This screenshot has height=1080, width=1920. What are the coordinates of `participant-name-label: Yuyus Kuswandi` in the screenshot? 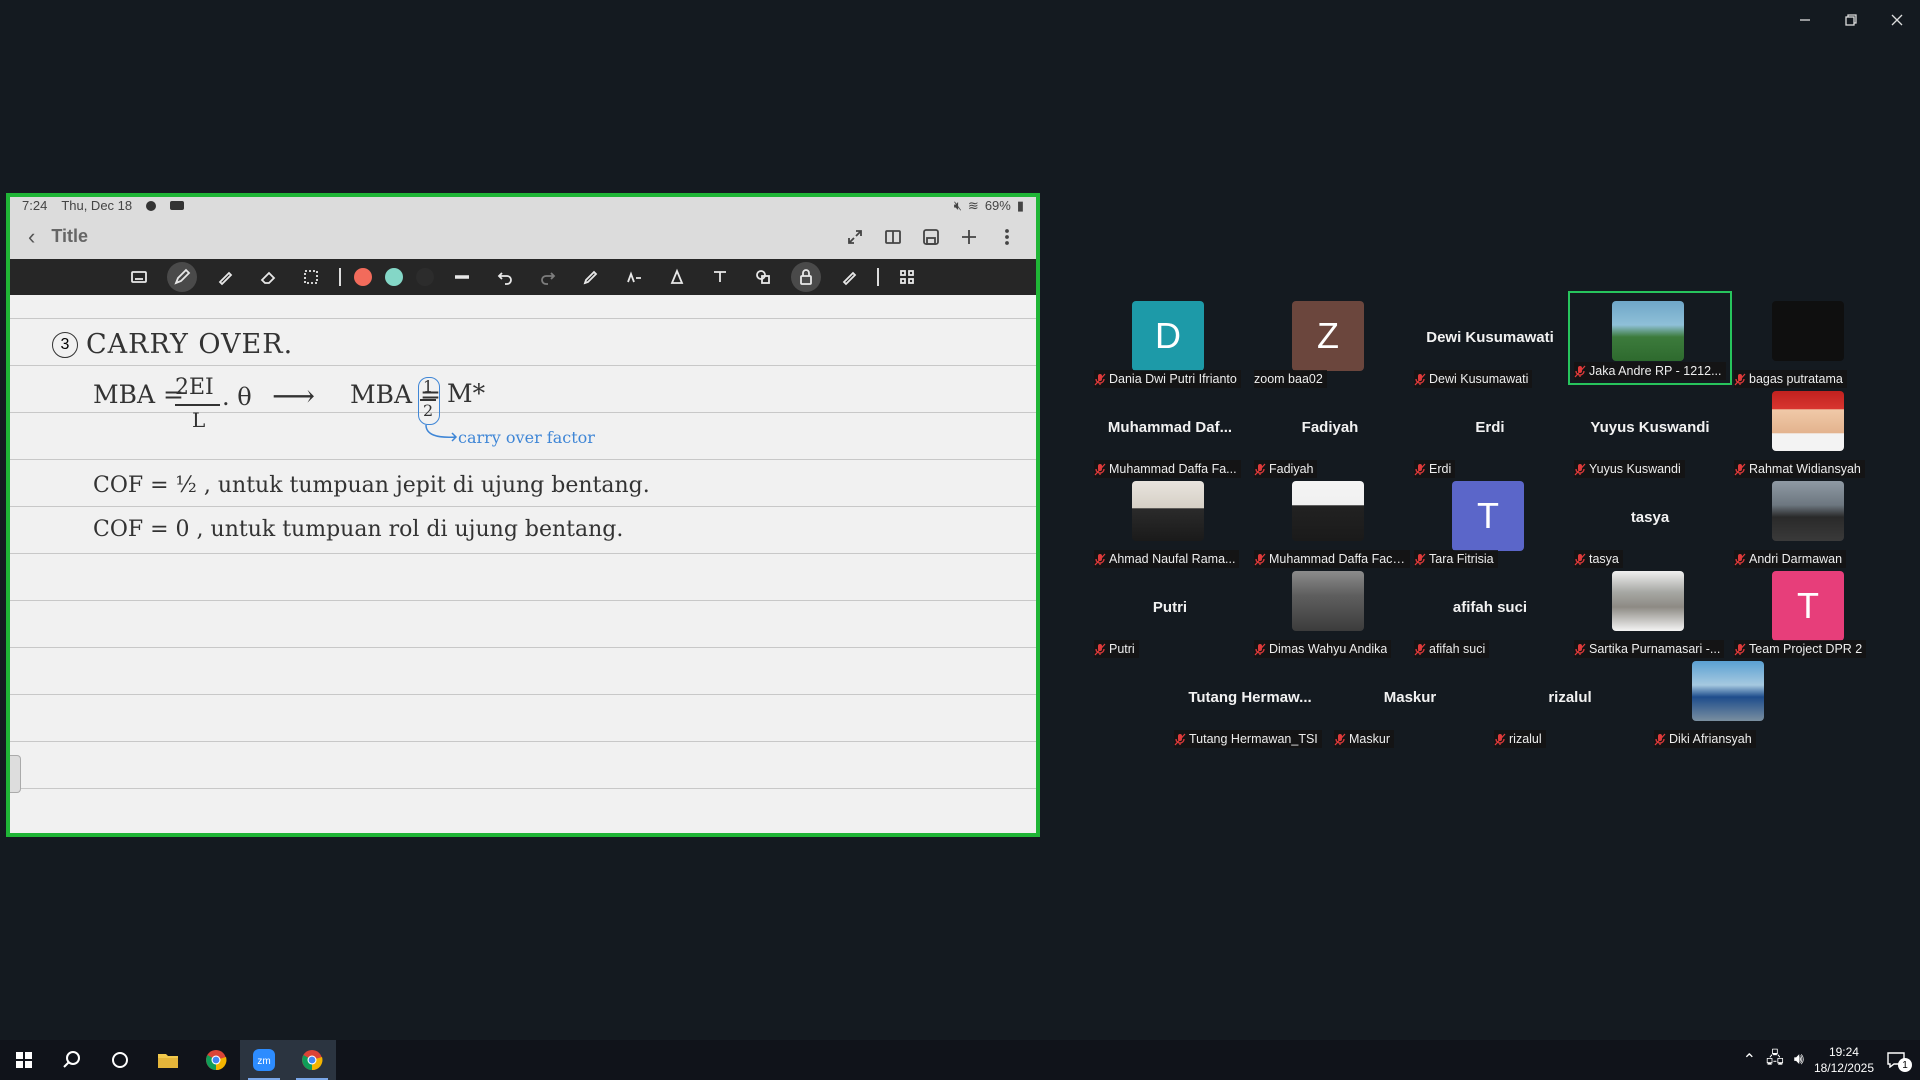 It's located at (1629, 469).